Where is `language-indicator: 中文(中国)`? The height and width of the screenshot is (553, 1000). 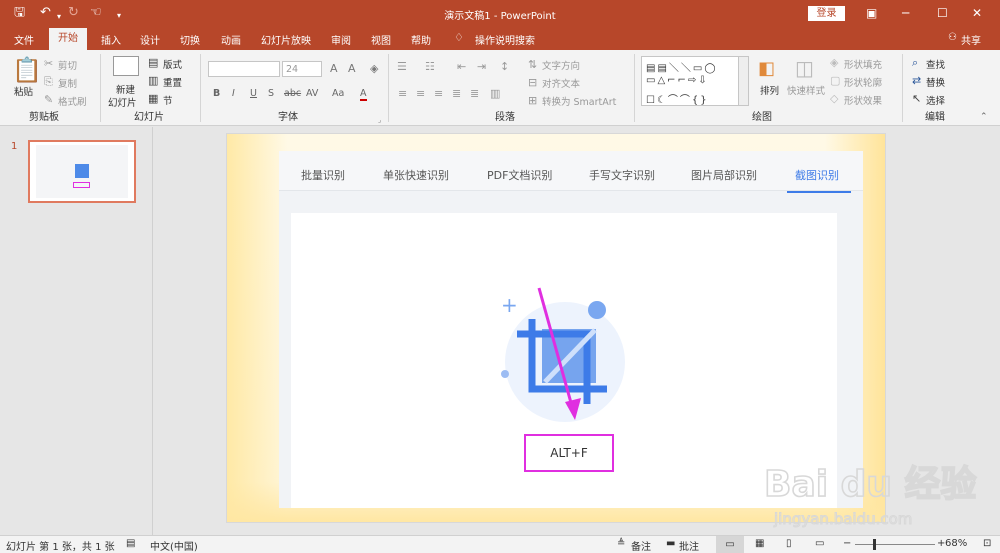
language-indicator: 中文(中国) is located at coordinates (174, 545).